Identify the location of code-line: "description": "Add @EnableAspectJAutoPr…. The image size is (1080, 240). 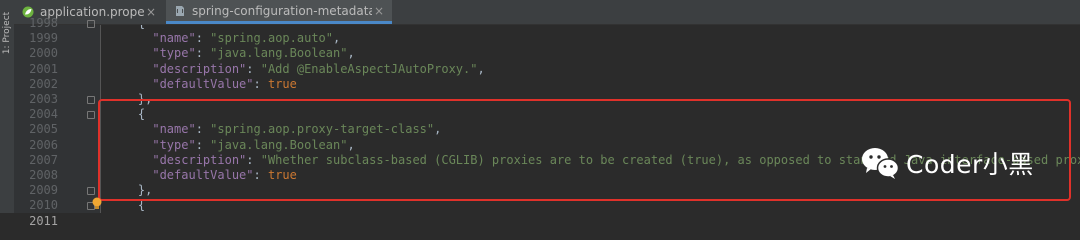
(594, 69).